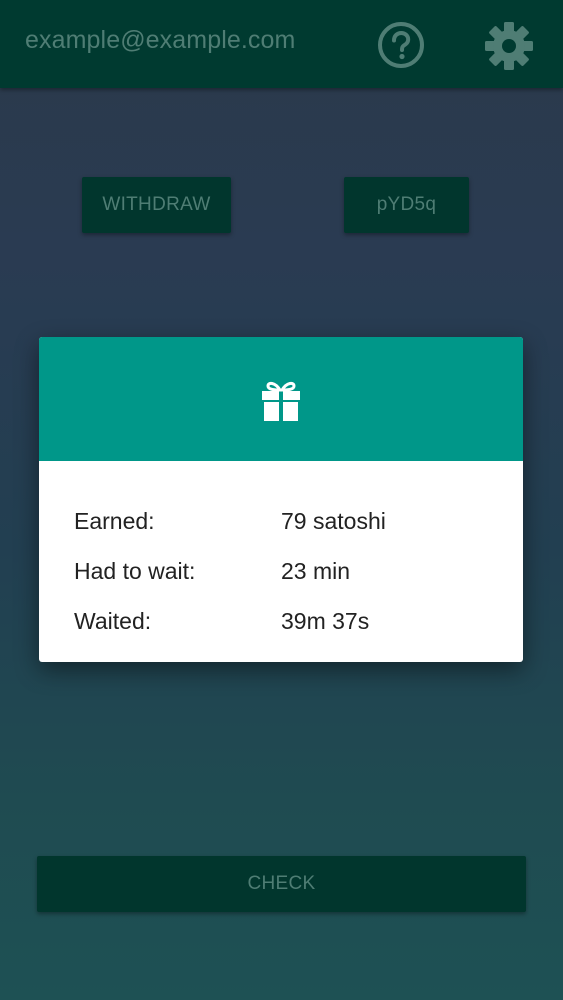 The width and height of the screenshot is (563, 1000). I want to click on earned-label: Earned:, so click(114, 521).